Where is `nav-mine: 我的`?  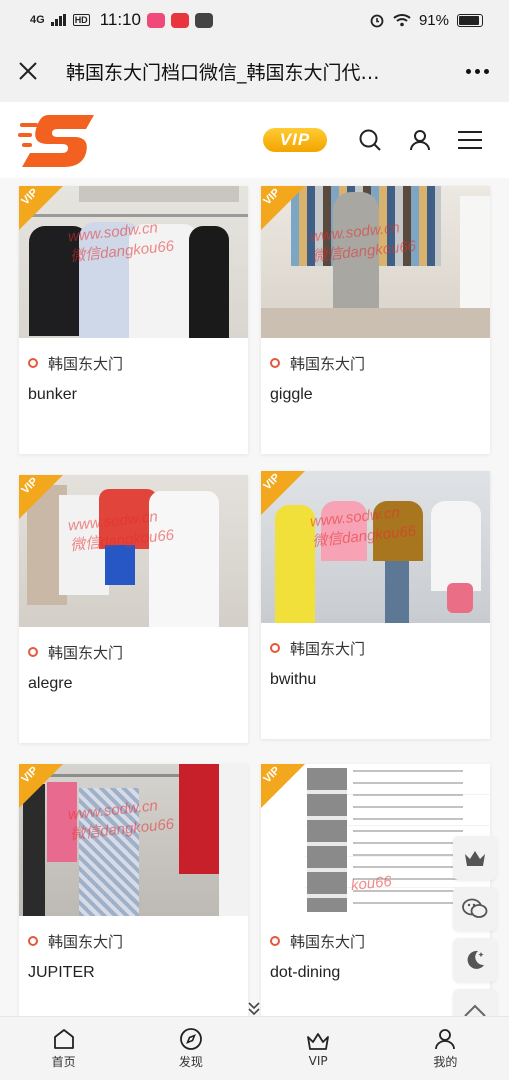 nav-mine: 我的 is located at coordinates (445, 1048).